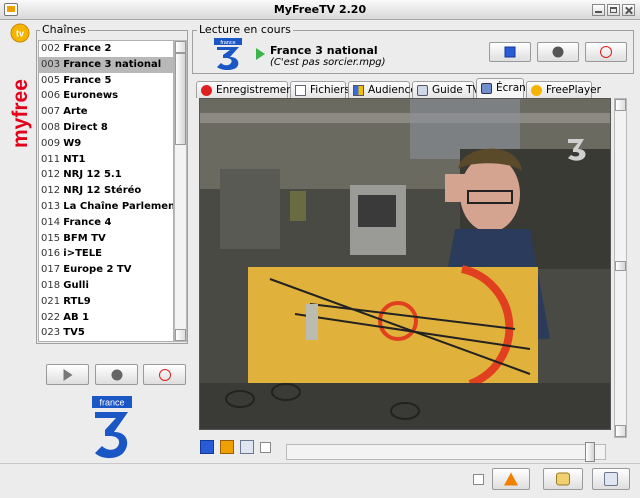 Image resolution: width=640 pixels, height=498 pixels. I want to click on channel-name: NRJ 12 Stéréo, so click(102, 191).